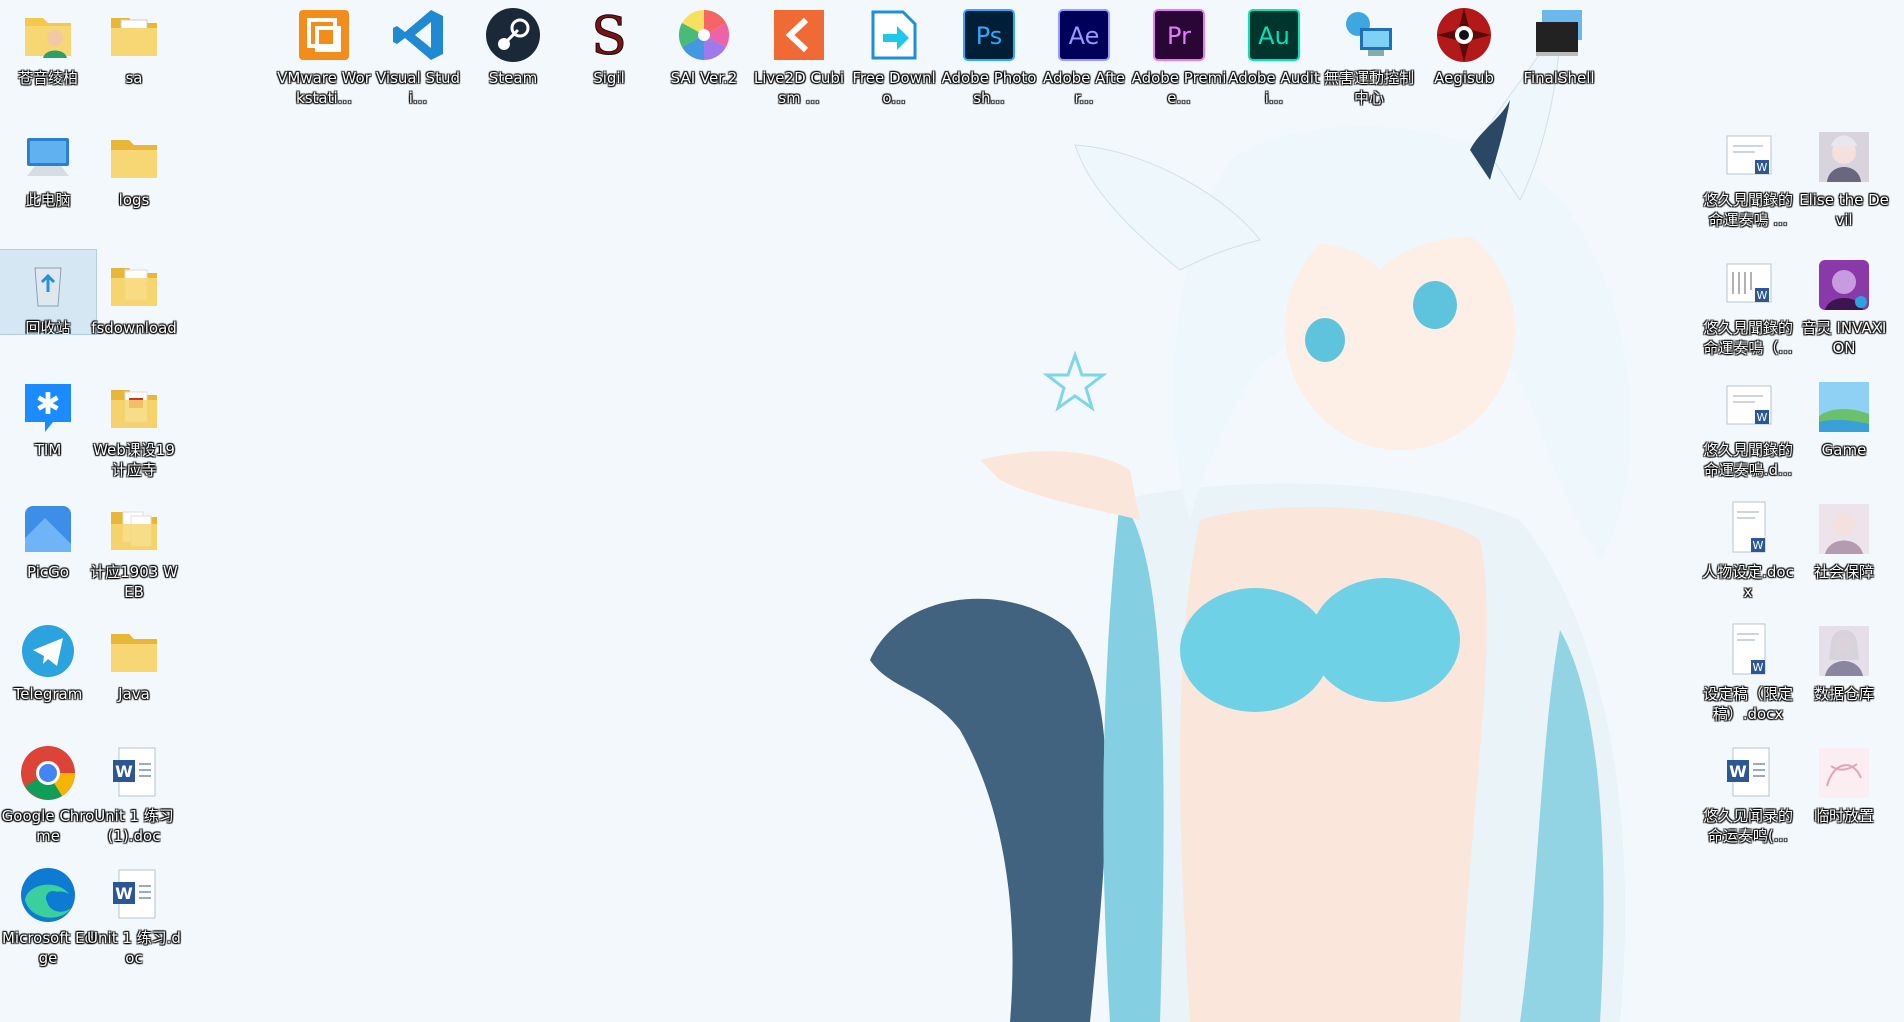 This screenshot has width=1904, height=1022. Describe the element at coordinates (48, 914) in the screenshot. I see `desktop-icon-edge: Microsoft Edge` at that location.